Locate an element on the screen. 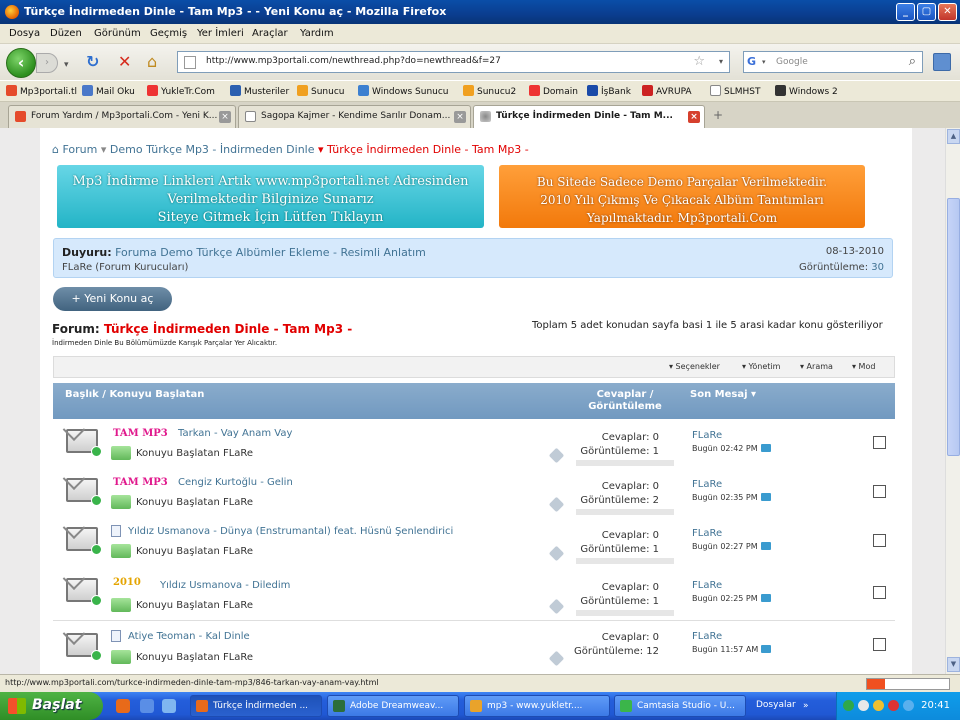 This screenshot has height=720, width=960. menu-tools: Araçlar is located at coordinates (270, 33).